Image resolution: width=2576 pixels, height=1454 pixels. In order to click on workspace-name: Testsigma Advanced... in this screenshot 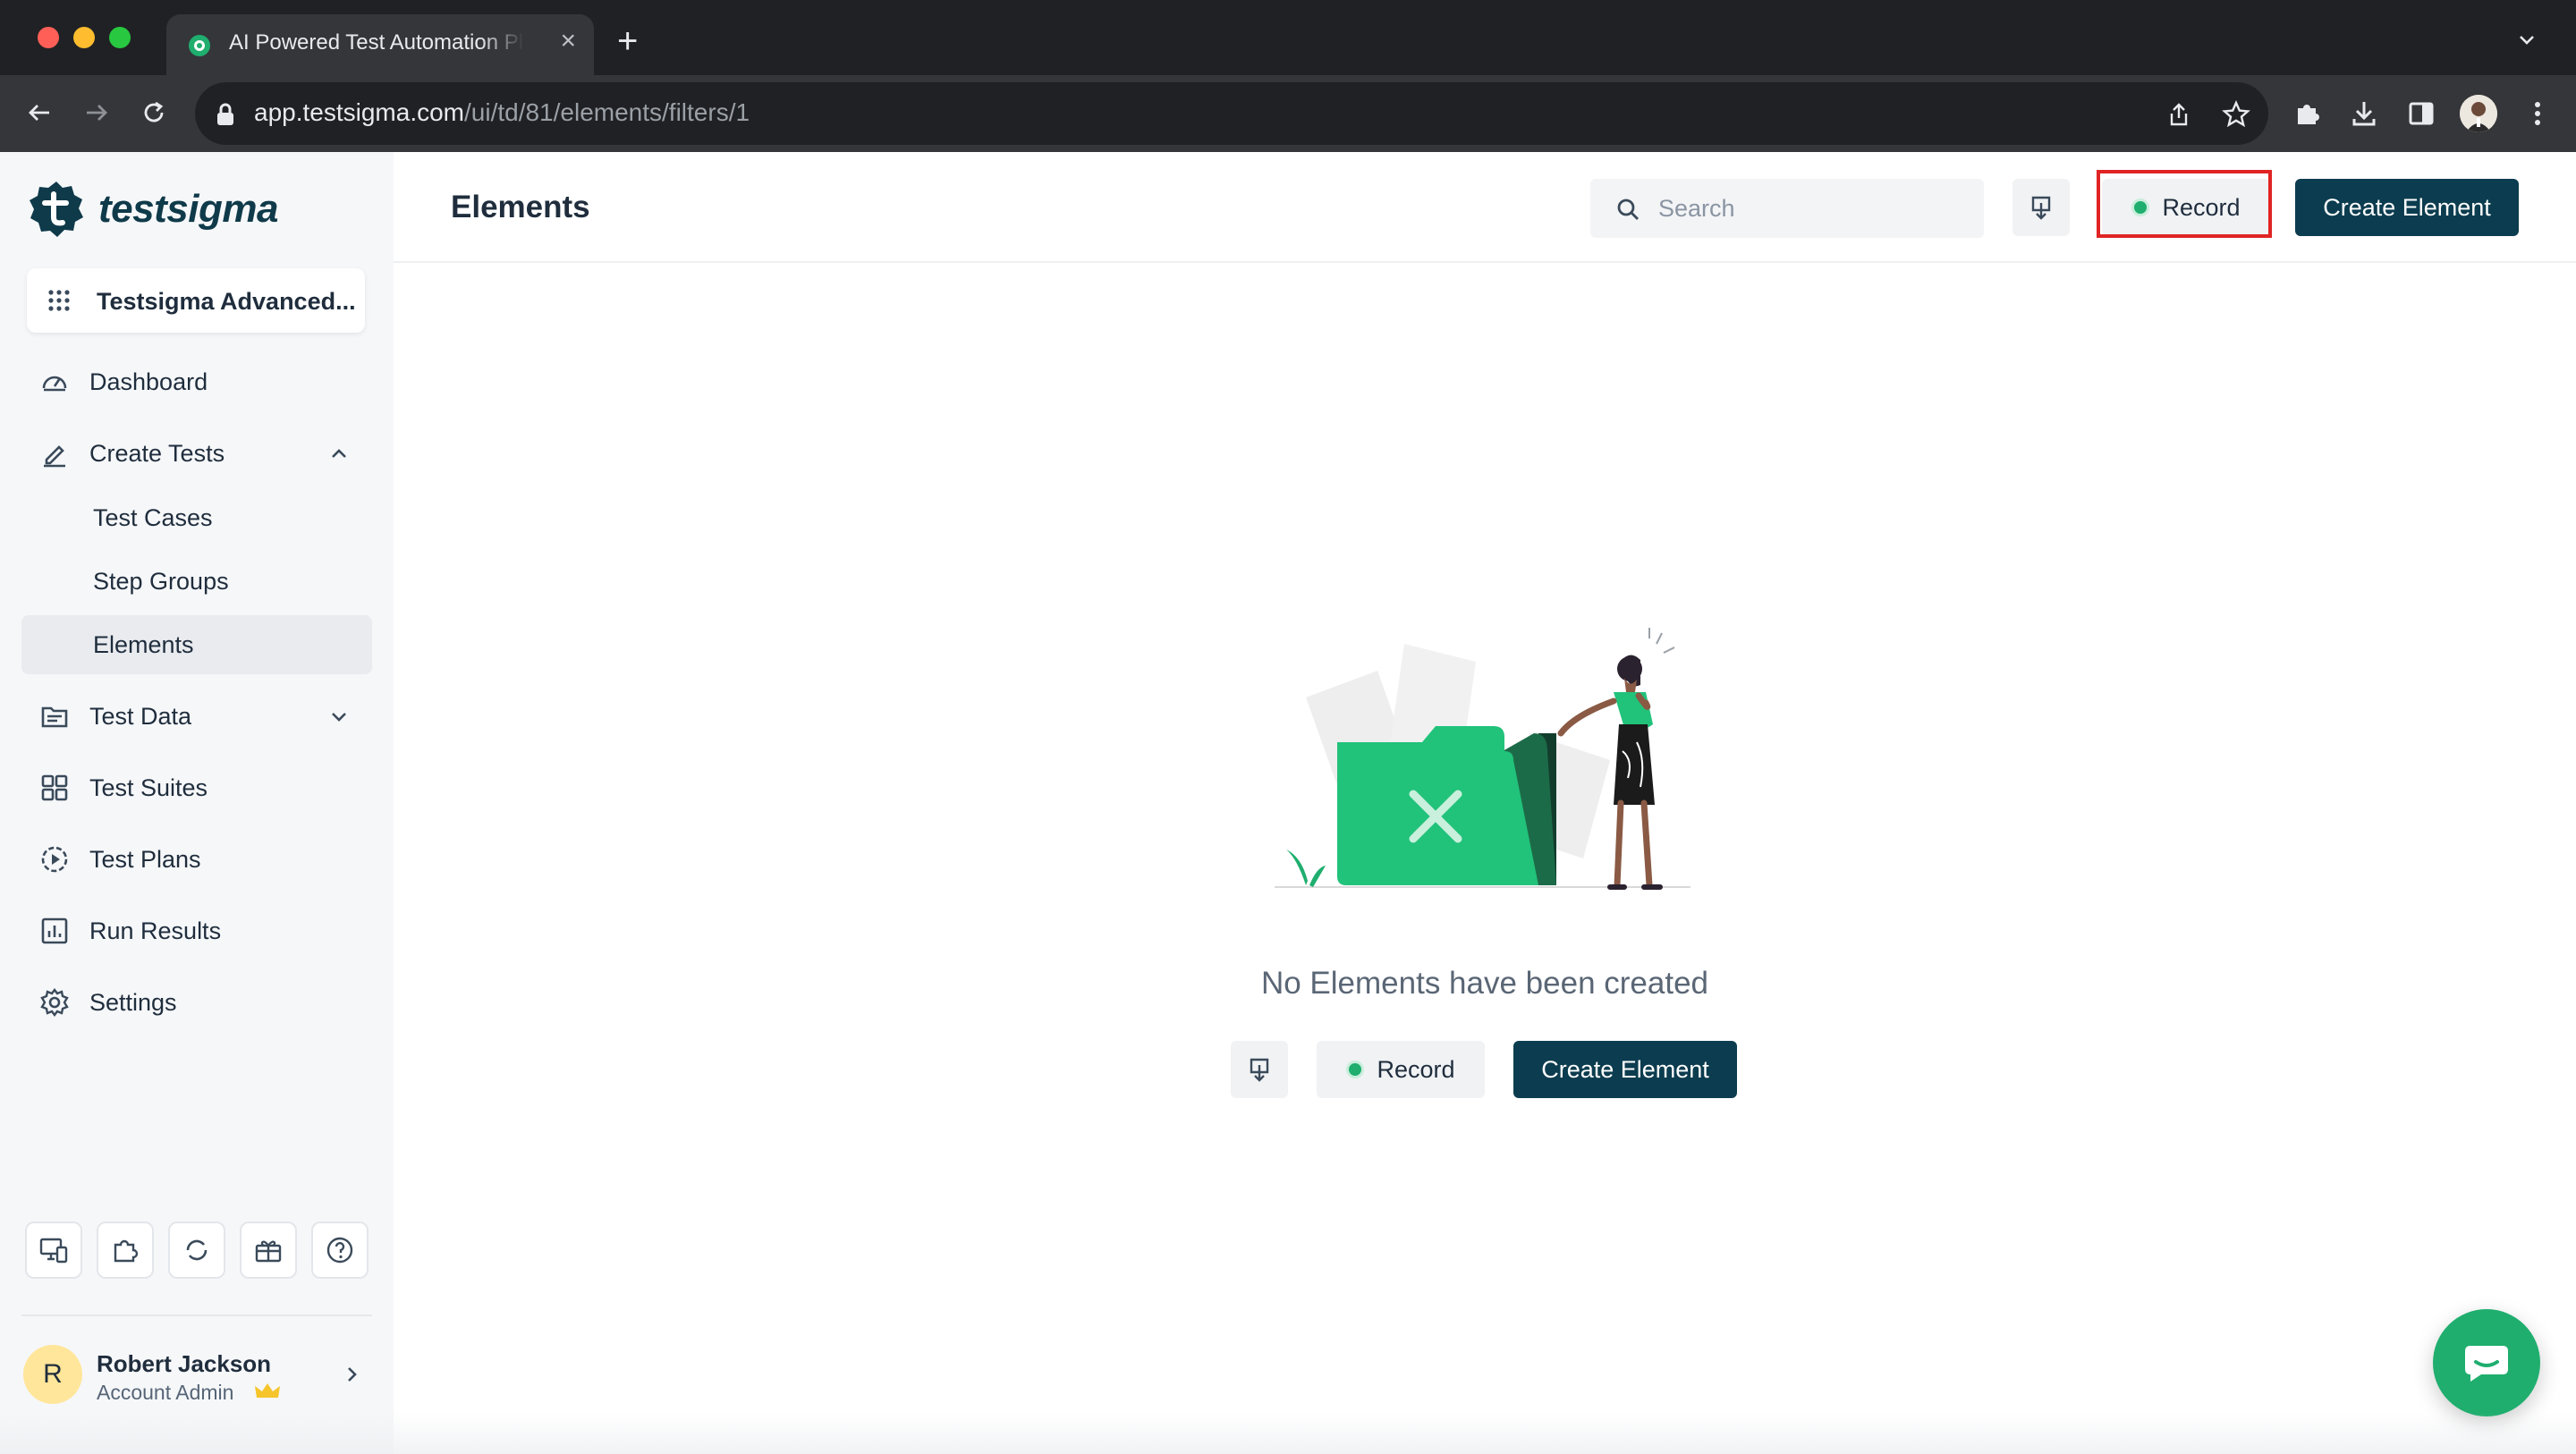, I will do `click(226, 301)`.